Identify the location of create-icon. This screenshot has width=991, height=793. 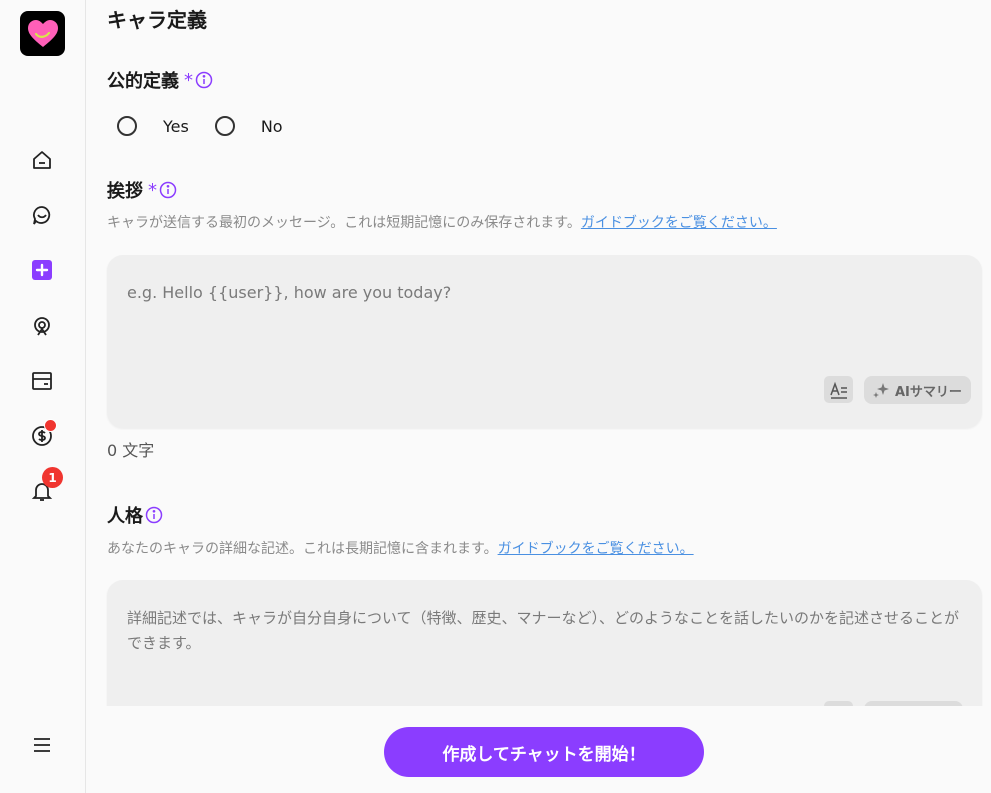
(42, 270).